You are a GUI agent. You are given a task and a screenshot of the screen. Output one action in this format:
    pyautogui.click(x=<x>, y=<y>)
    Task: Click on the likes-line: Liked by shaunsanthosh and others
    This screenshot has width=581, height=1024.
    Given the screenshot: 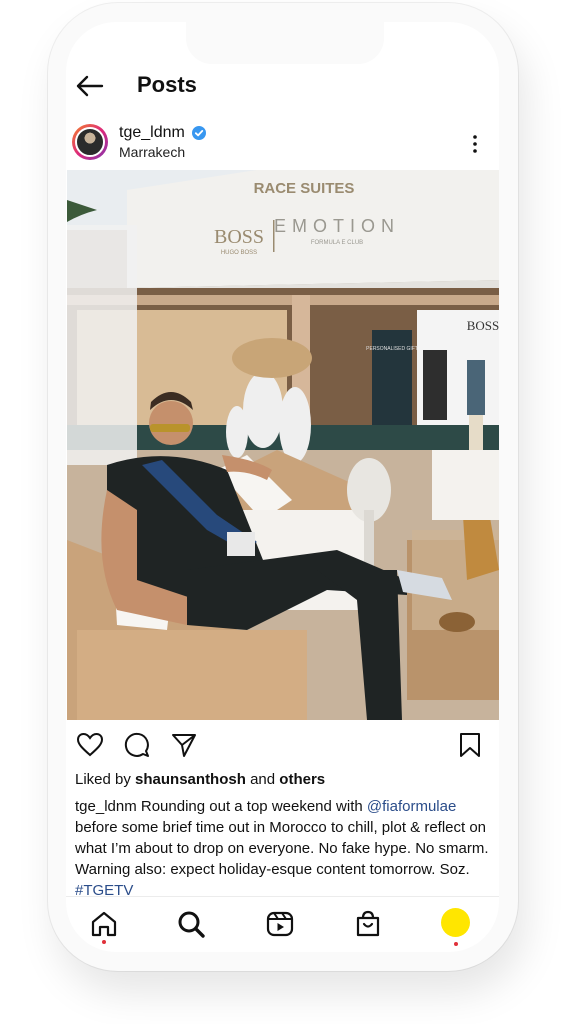 What is the action you would take?
    pyautogui.click(x=200, y=779)
    